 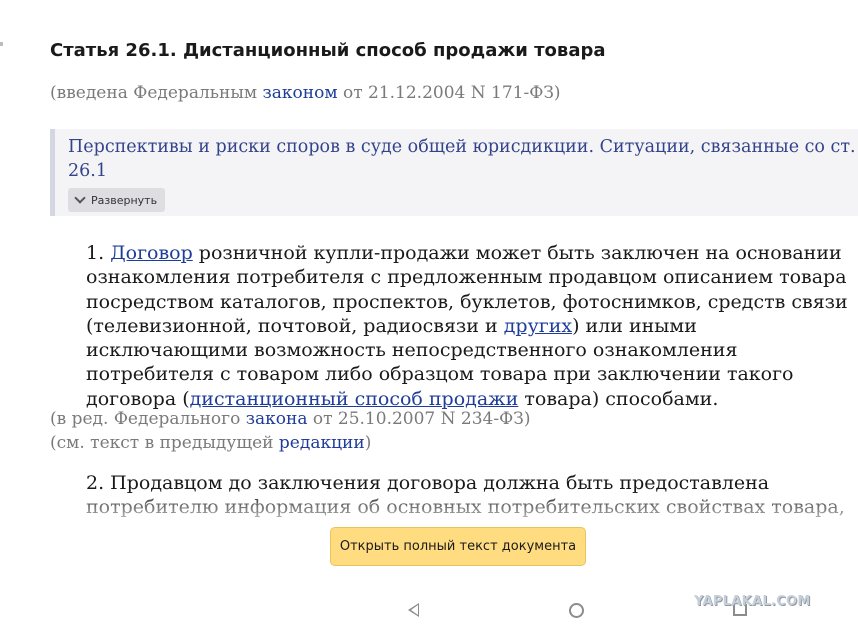 I want to click on edition-law-link: закона, so click(x=277, y=419).